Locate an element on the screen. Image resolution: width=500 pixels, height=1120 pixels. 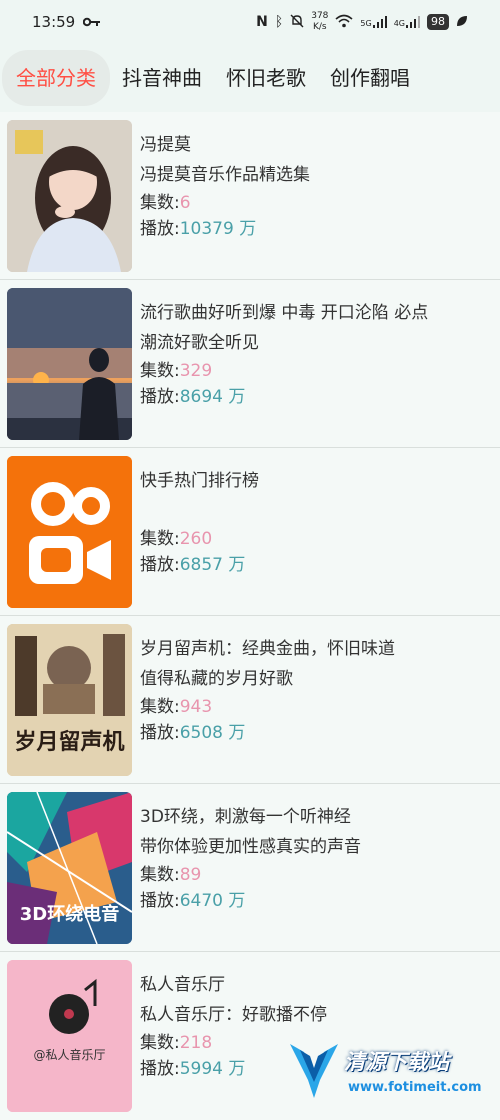
tab-covers: 创作翻唱 is located at coordinates (370, 78).